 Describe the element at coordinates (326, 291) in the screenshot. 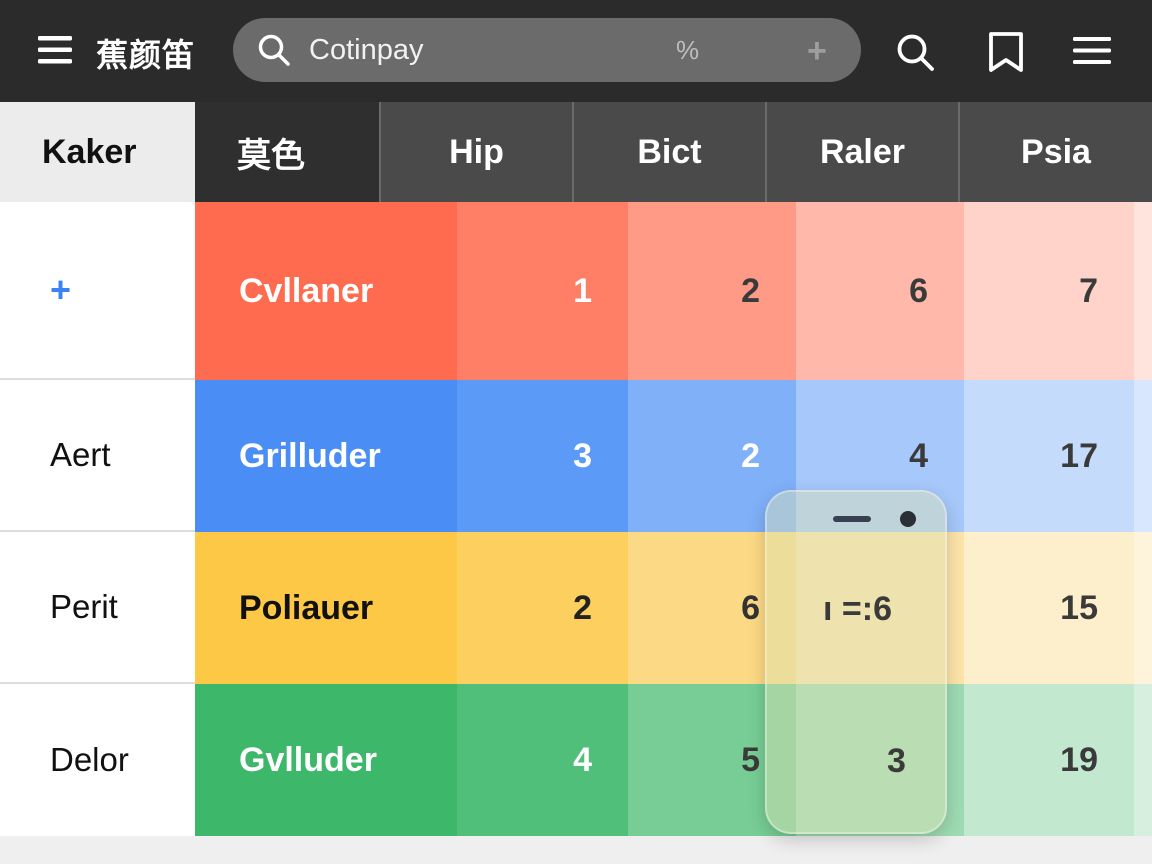

I see `row-name: Cvllaner` at that location.